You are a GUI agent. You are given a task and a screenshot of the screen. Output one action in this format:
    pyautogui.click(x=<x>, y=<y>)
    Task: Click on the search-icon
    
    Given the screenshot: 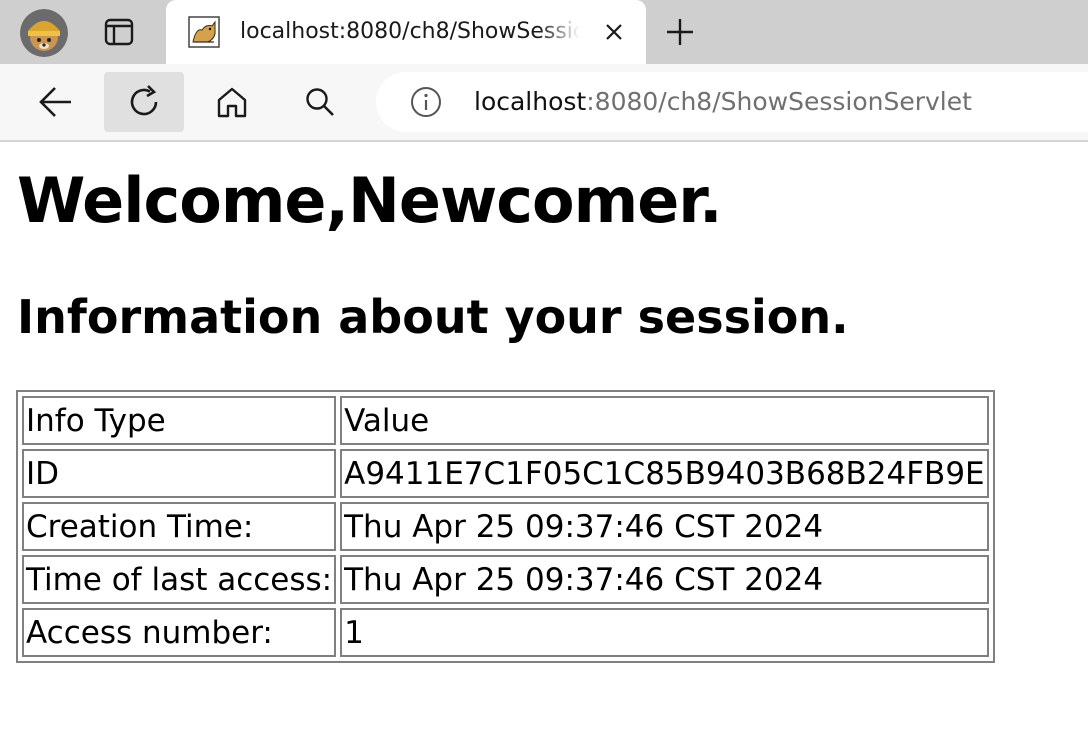 What is the action you would take?
    pyautogui.click(x=320, y=102)
    